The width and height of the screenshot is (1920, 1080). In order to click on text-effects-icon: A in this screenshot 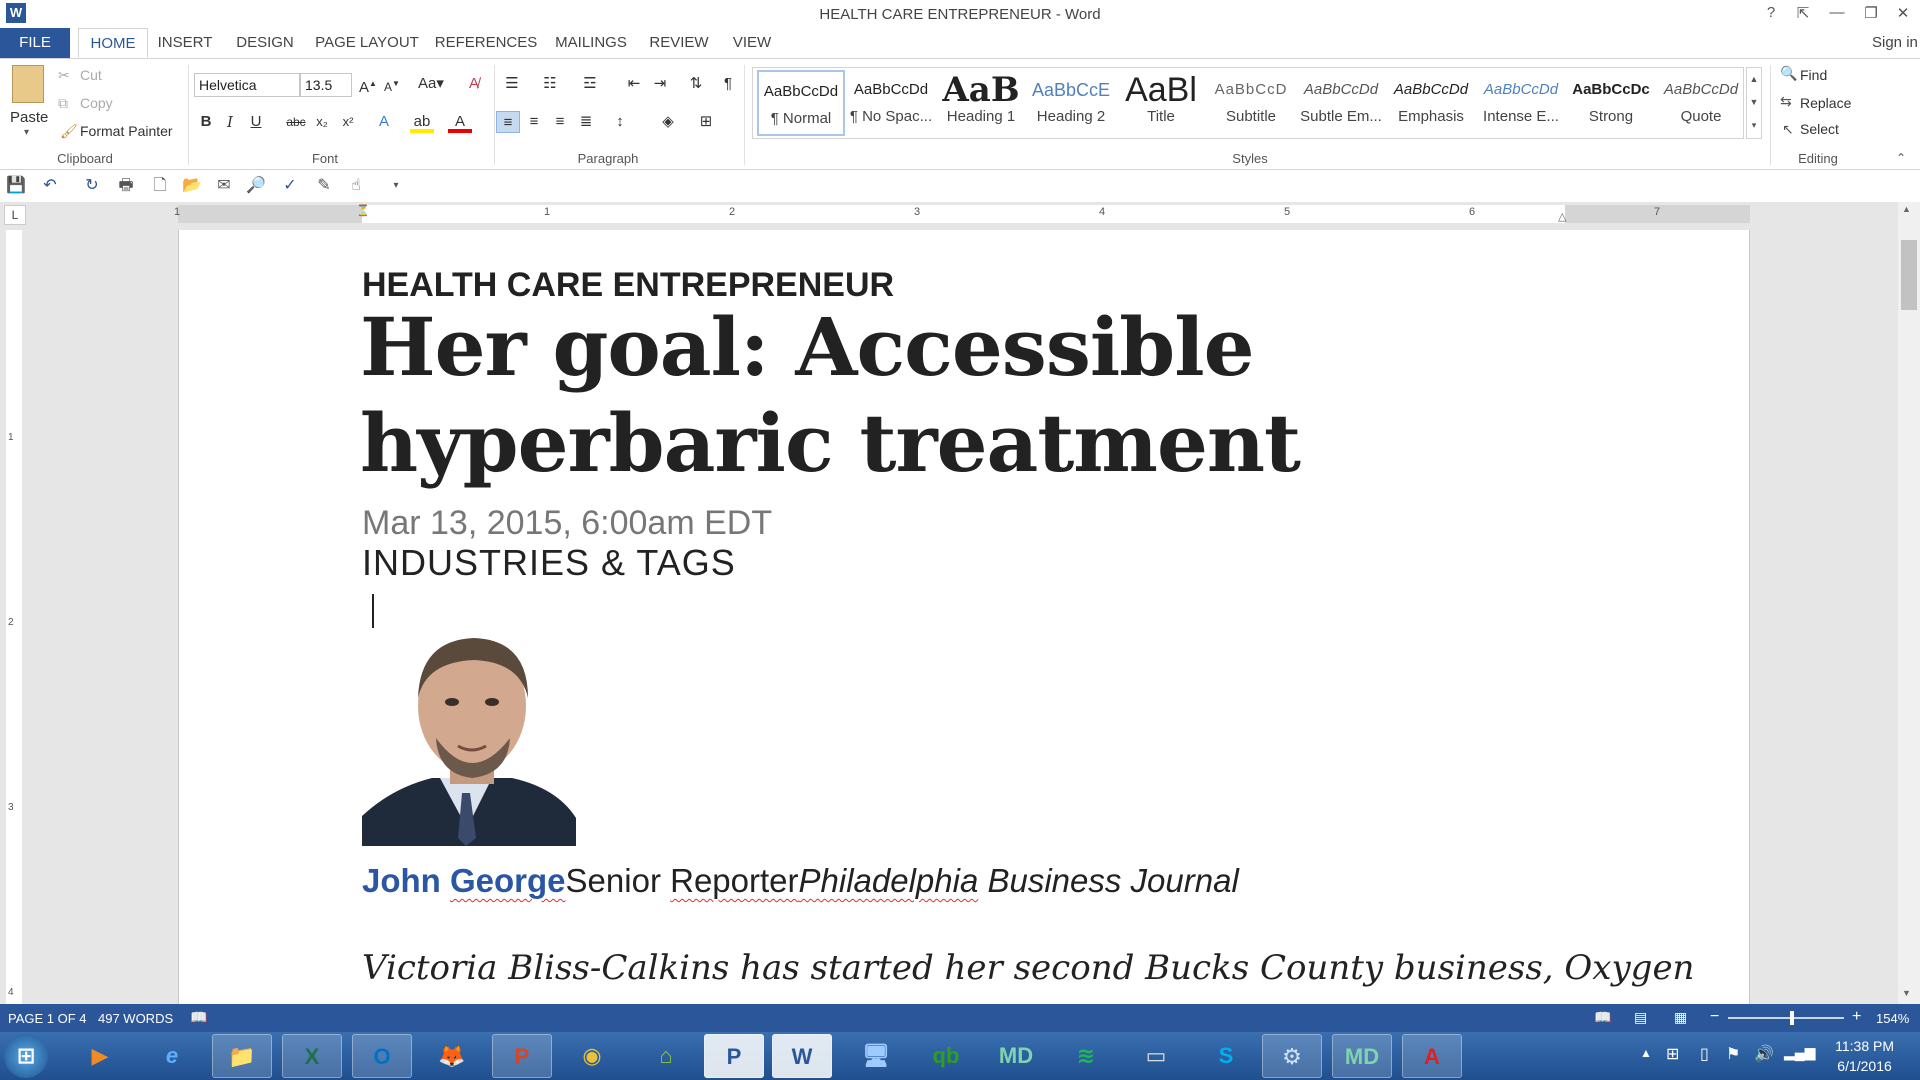, I will do `click(384, 122)`.